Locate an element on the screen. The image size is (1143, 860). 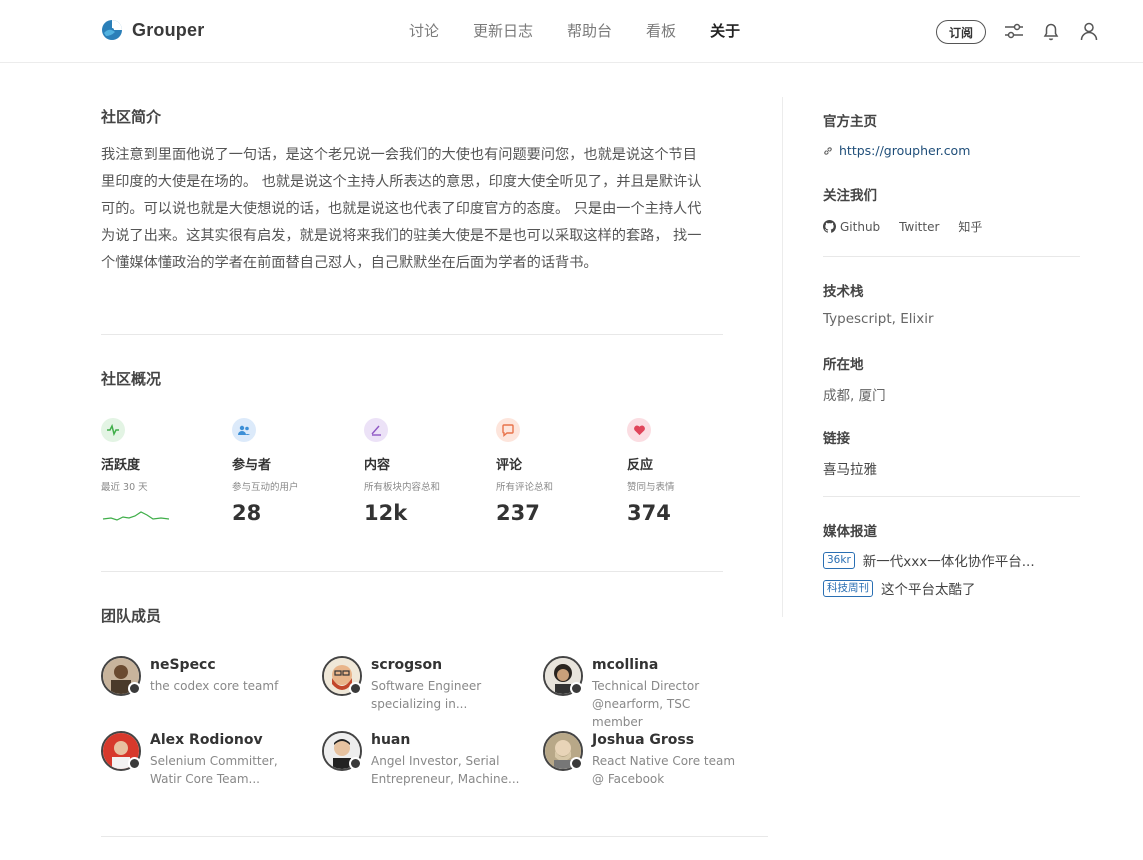
nav-about: 关于 is located at coordinates (725, 31).